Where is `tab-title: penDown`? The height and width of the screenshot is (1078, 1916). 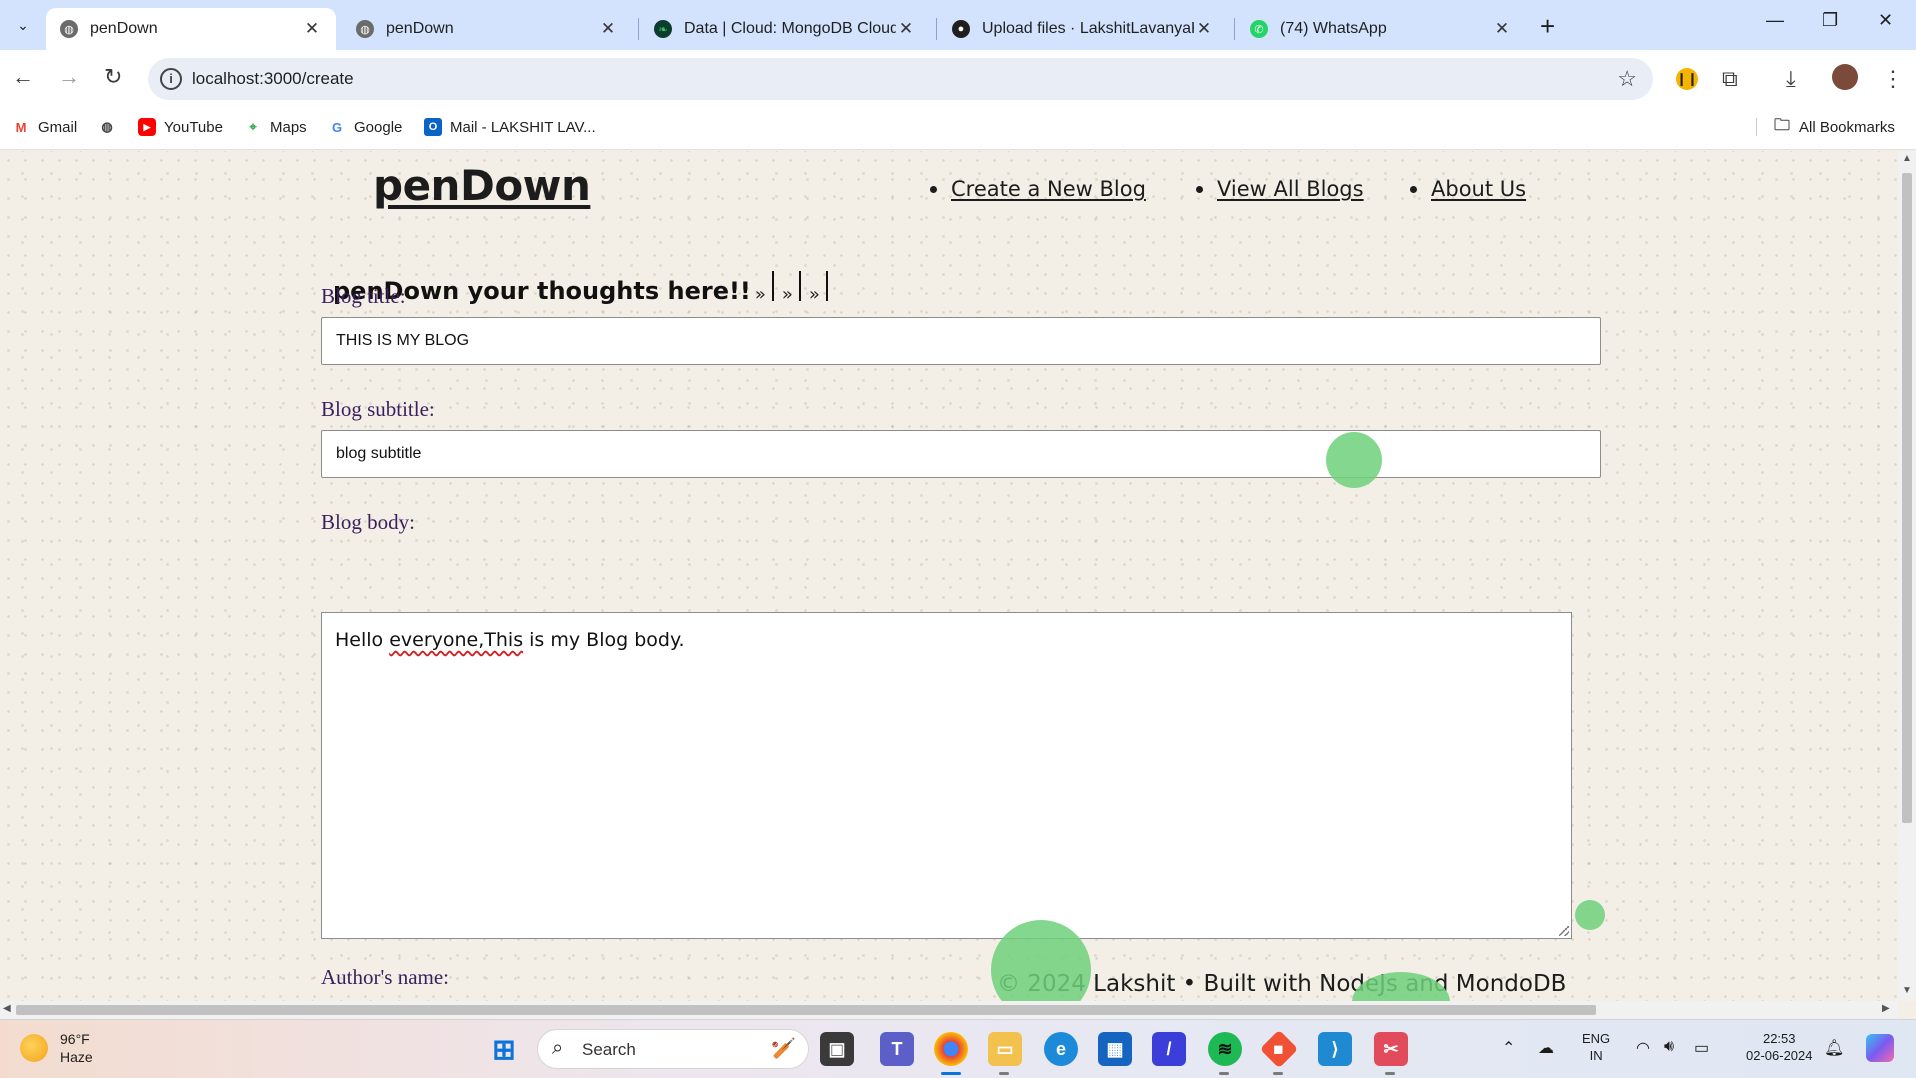 tab-title: penDown is located at coordinates (124, 28).